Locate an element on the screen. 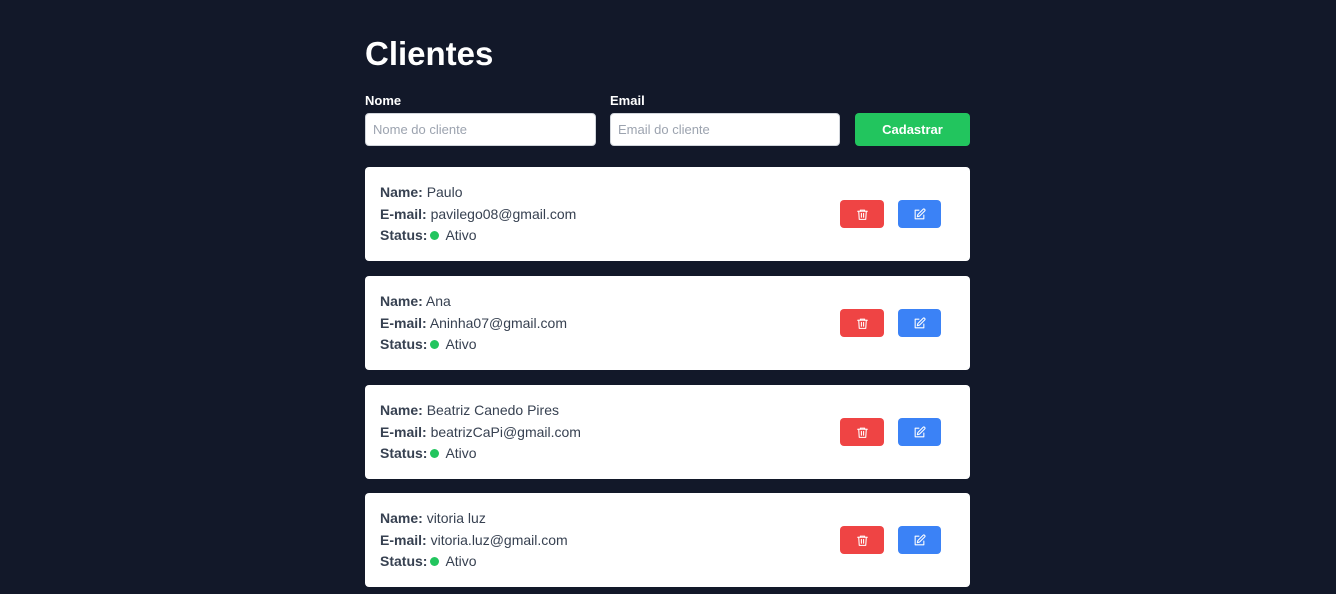  client-name: Paulo is located at coordinates (444, 192).